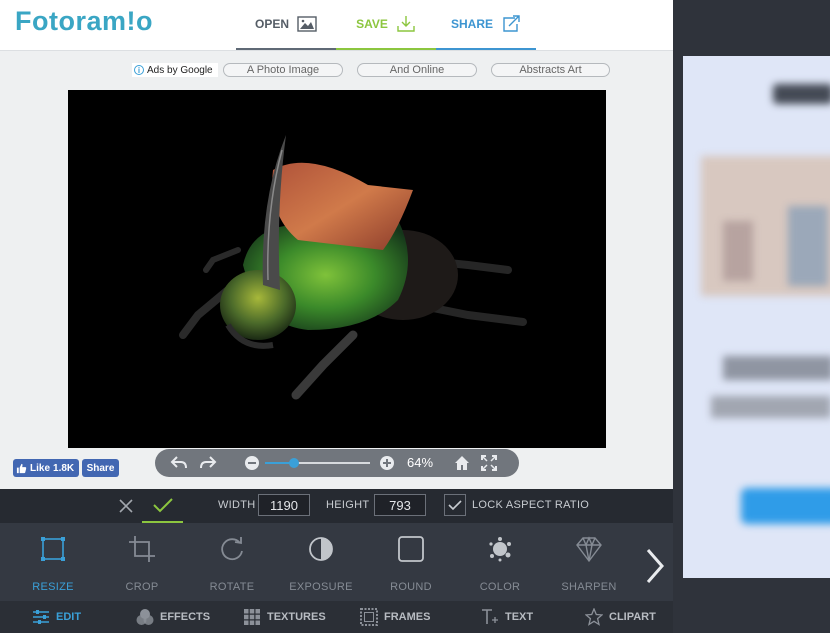  Describe the element at coordinates (296, 617) in the screenshot. I see `tab-textures-label: TEXTURES` at that location.